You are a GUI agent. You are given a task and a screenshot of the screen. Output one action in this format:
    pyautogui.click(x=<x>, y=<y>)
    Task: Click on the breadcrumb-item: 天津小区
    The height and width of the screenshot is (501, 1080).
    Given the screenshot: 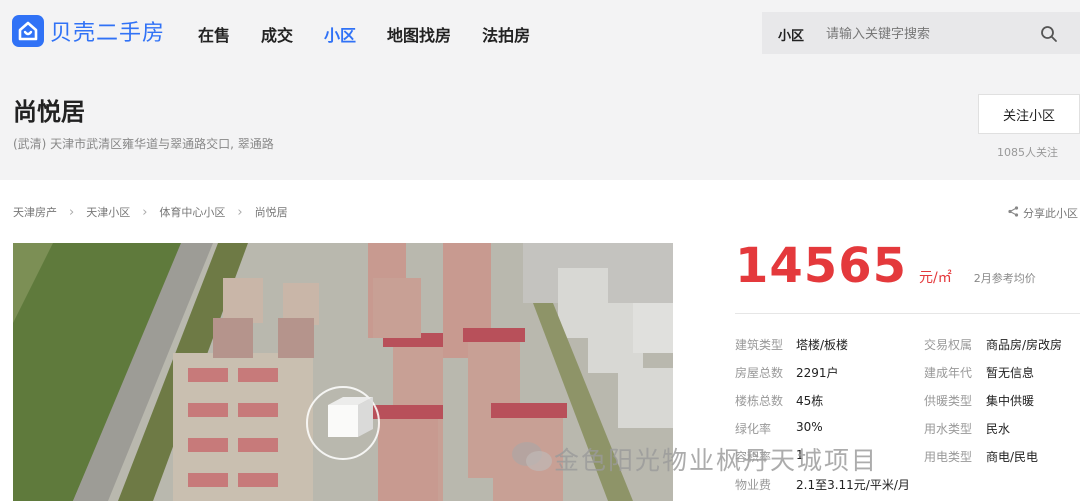 What is the action you would take?
    pyautogui.click(x=108, y=212)
    